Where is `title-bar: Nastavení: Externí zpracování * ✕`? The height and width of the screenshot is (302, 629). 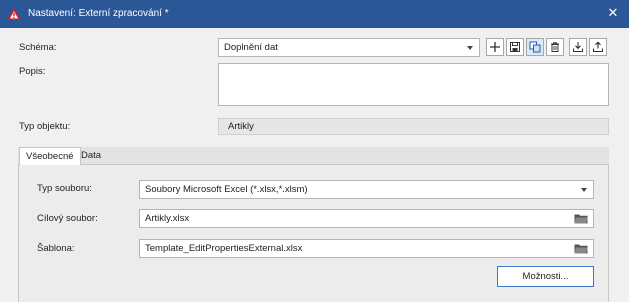 title-bar: Nastavení: Externí zpracování * ✕ is located at coordinates (314, 14).